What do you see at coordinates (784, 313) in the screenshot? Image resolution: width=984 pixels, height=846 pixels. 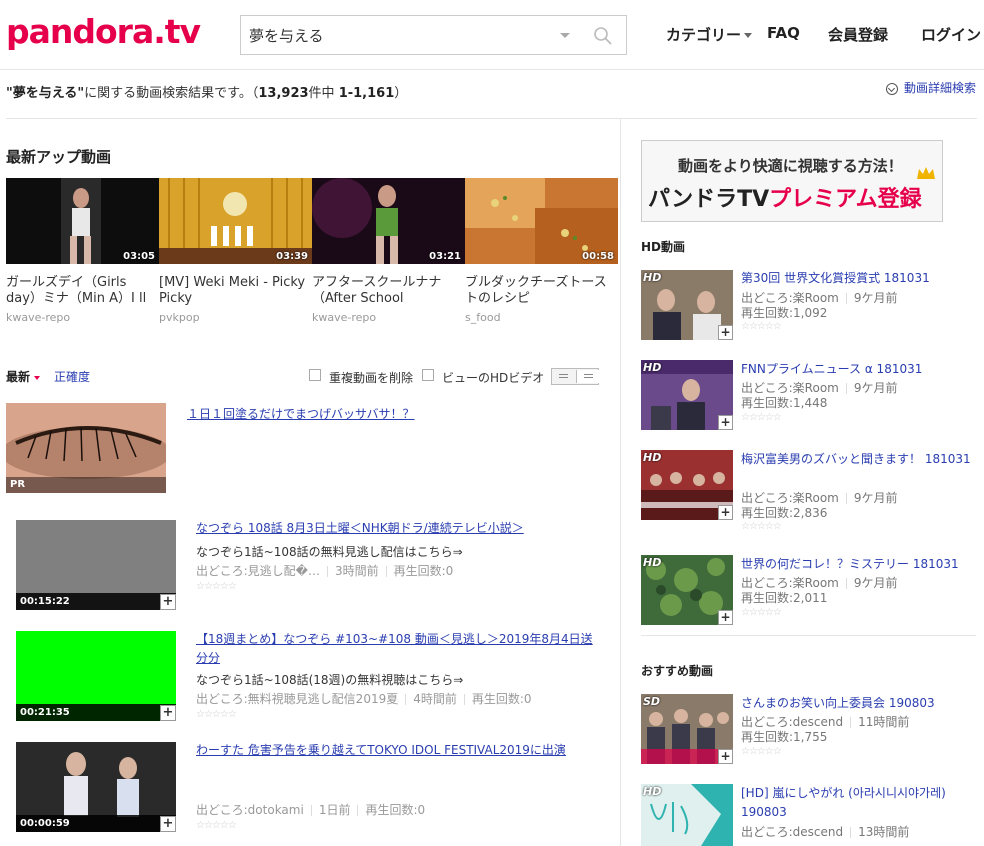 I see `hd-views: 再生回数:1,092` at bounding box center [784, 313].